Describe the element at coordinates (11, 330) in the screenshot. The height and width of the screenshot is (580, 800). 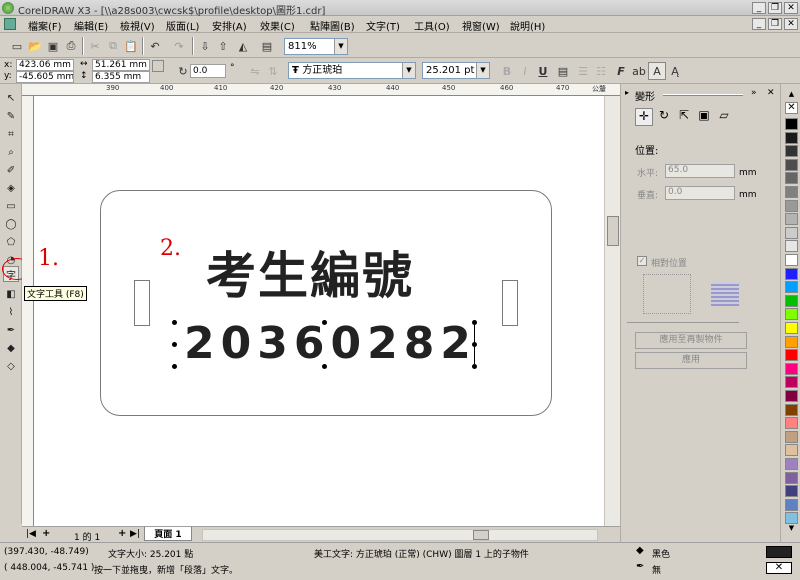
I see `outline-tool-icon: ✒` at that location.